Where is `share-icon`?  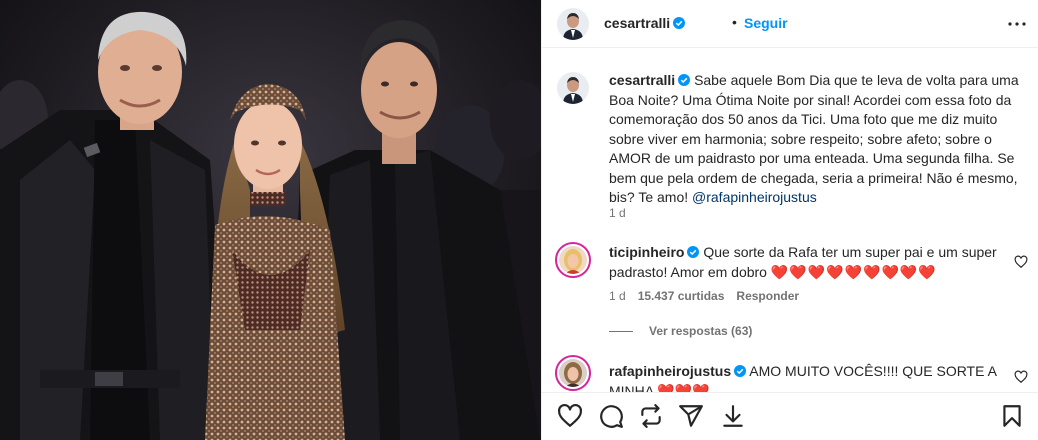 share-icon is located at coordinates (691, 416).